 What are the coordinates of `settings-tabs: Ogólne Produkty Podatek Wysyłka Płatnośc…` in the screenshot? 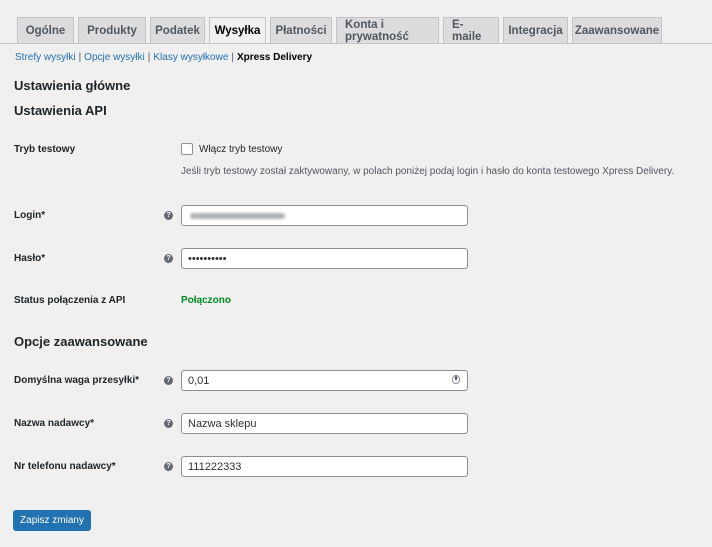 It's located at (339, 30).